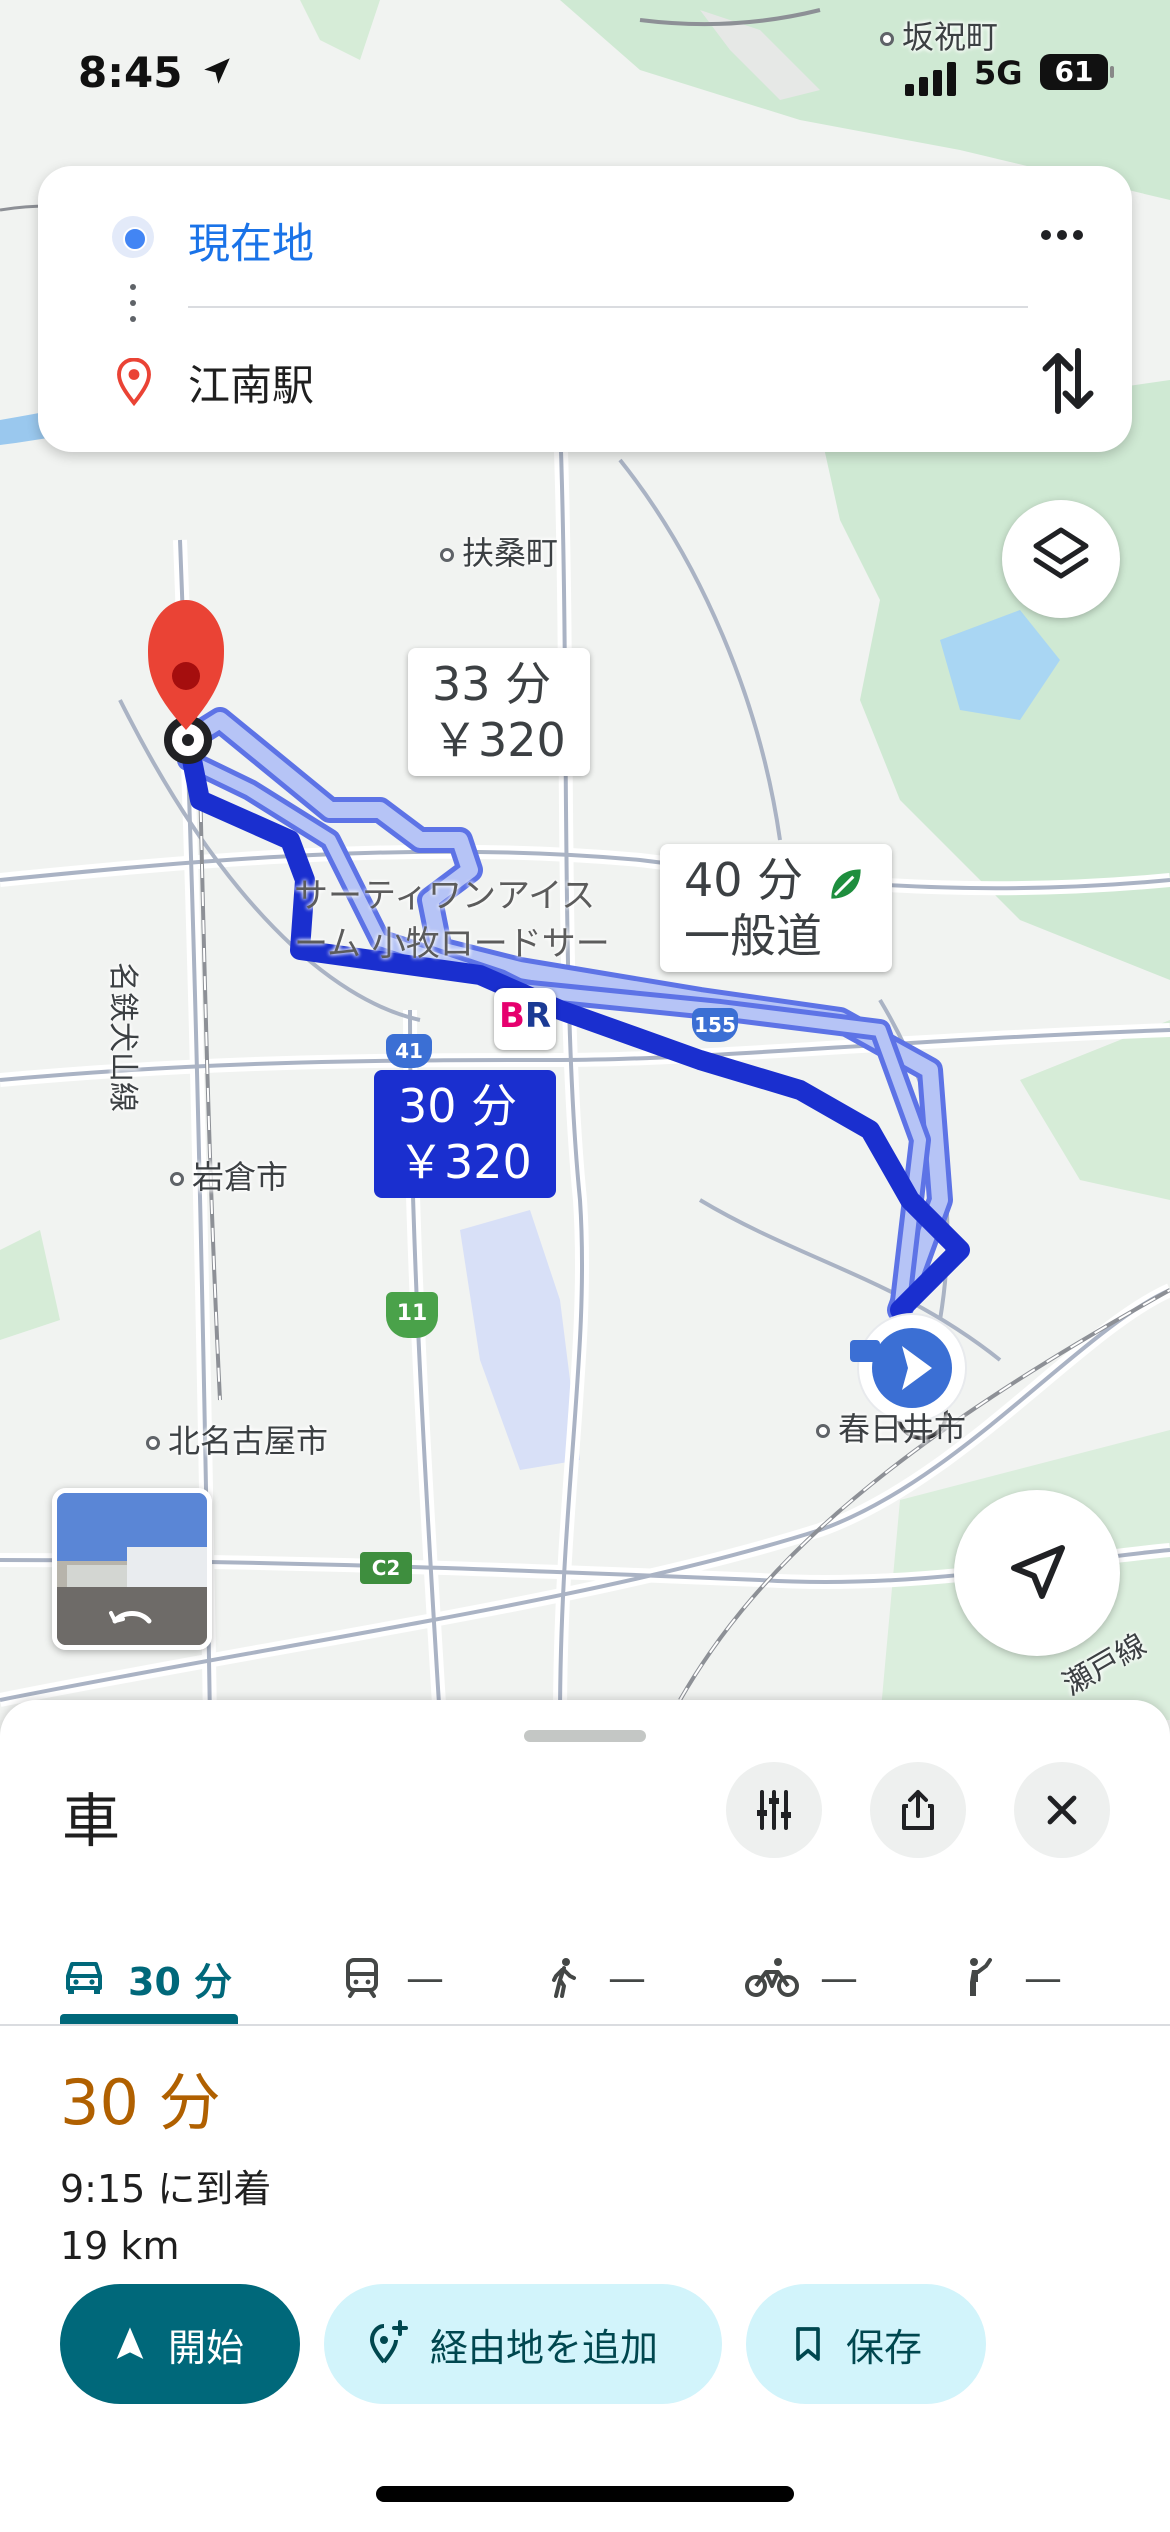 The height and width of the screenshot is (2532, 1170). What do you see at coordinates (627, 1978) in the screenshot?
I see `tab-walk-label: —` at bounding box center [627, 1978].